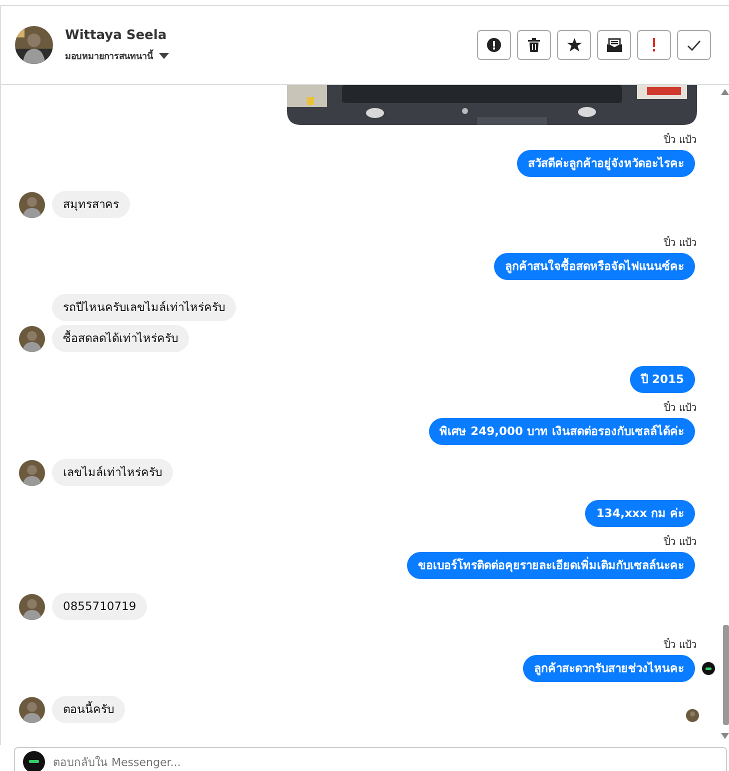  I want to click on received-message: เลขไมล์เท่าไหร่ครับ, so click(112, 472).